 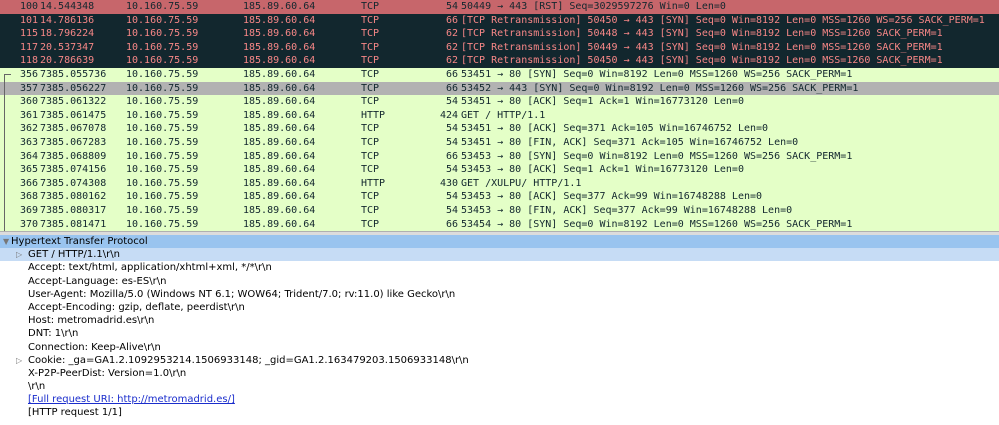 What do you see at coordinates (73, 197) in the screenshot?
I see `packet-time: 7385.080162` at bounding box center [73, 197].